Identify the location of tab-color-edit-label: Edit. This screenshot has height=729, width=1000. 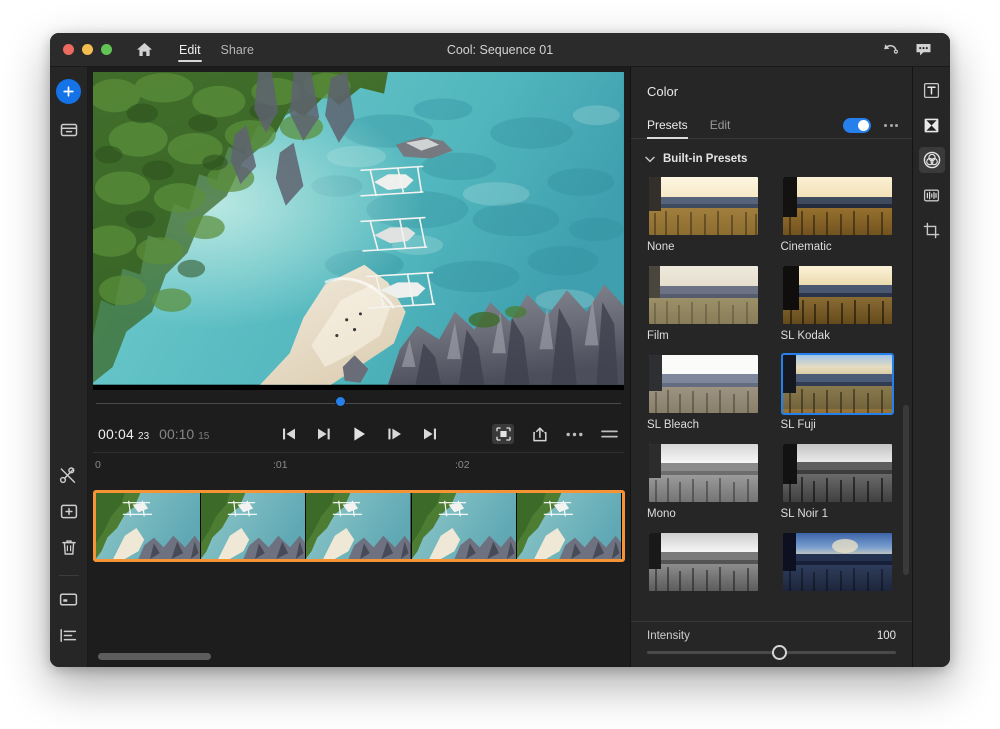
(720, 125).